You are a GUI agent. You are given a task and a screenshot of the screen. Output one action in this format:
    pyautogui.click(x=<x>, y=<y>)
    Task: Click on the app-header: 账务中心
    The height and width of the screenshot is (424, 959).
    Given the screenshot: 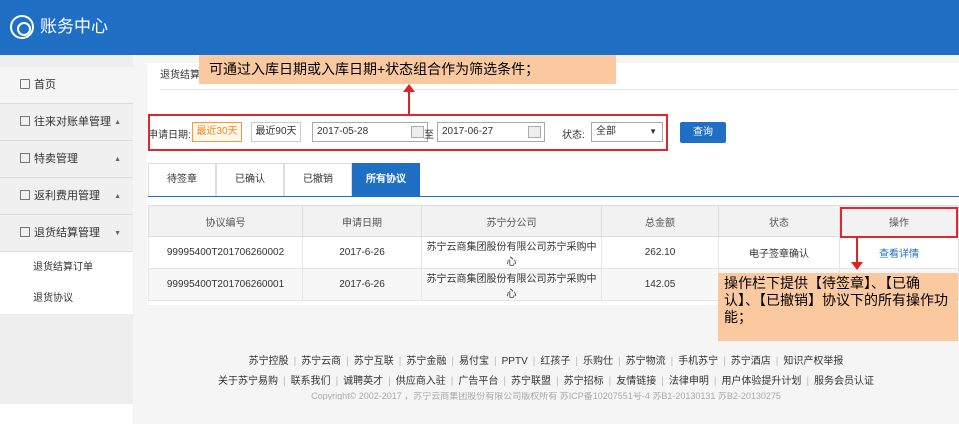 What is the action you would take?
    pyautogui.click(x=479, y=27)
    